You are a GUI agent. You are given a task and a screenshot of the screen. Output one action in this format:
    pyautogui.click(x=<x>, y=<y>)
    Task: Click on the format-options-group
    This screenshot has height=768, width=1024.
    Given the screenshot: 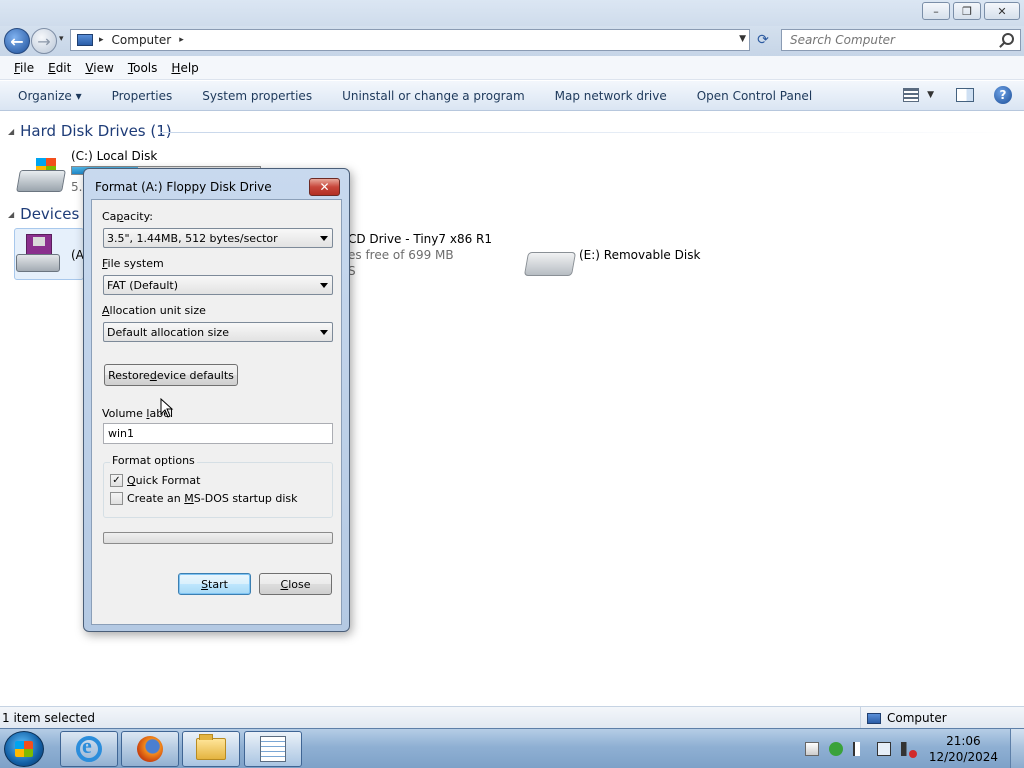 What is the action you would take?
    pyautogui.click(x=218, y=490)
    